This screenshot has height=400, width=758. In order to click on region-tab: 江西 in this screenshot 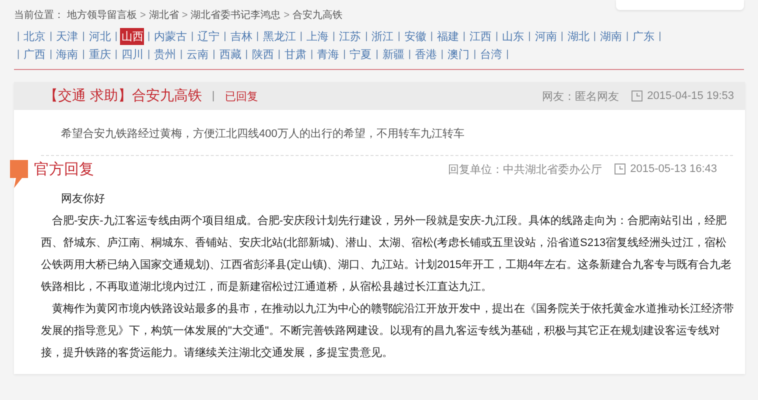, I will do `click(480, 36)`.